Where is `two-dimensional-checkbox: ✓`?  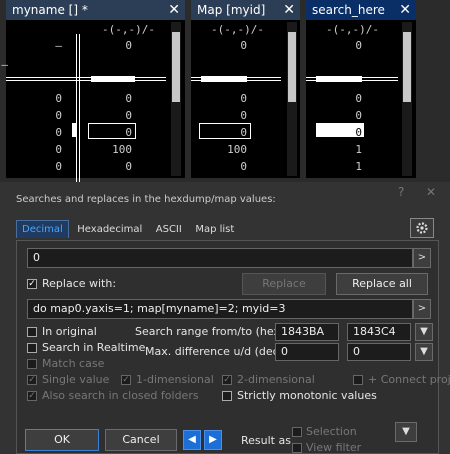 two-dimensional-checkbox: ✓ is located at coordinates (227, 380).